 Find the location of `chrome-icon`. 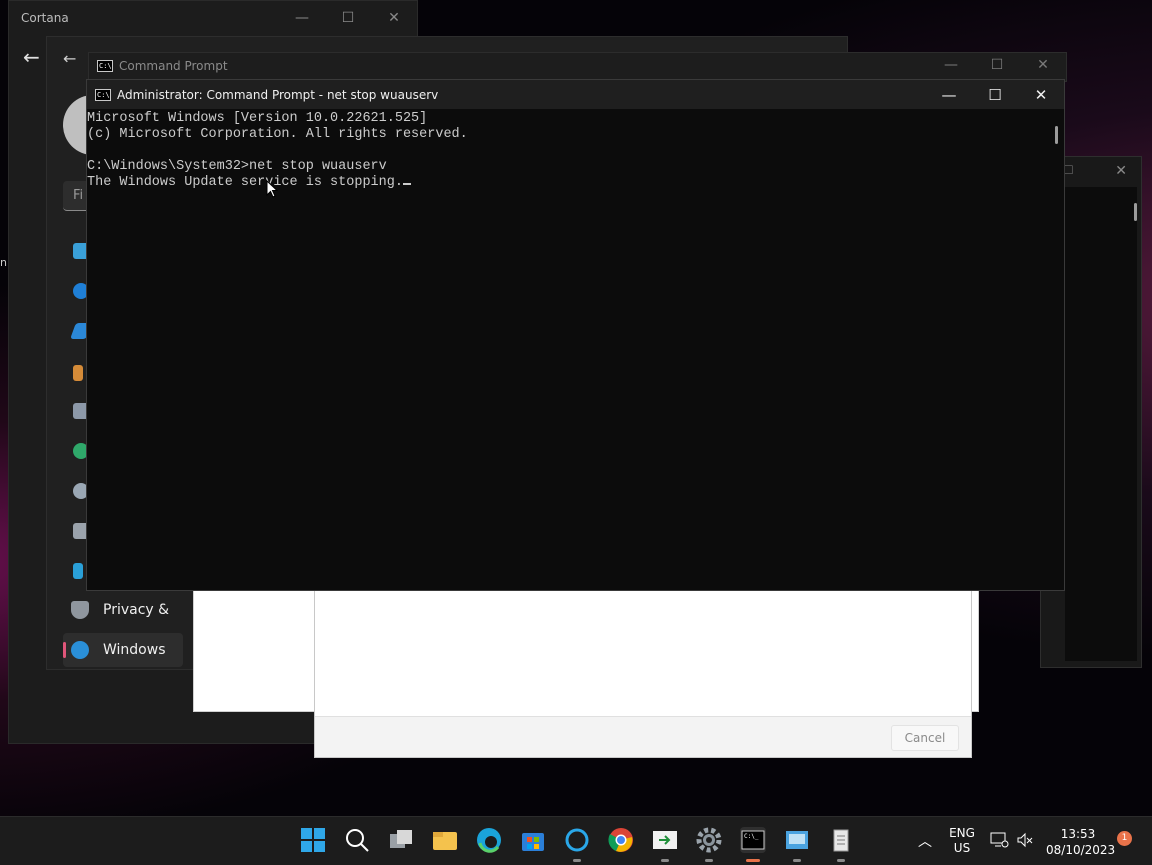

chrome-icon is located at coordinates (621, 840).